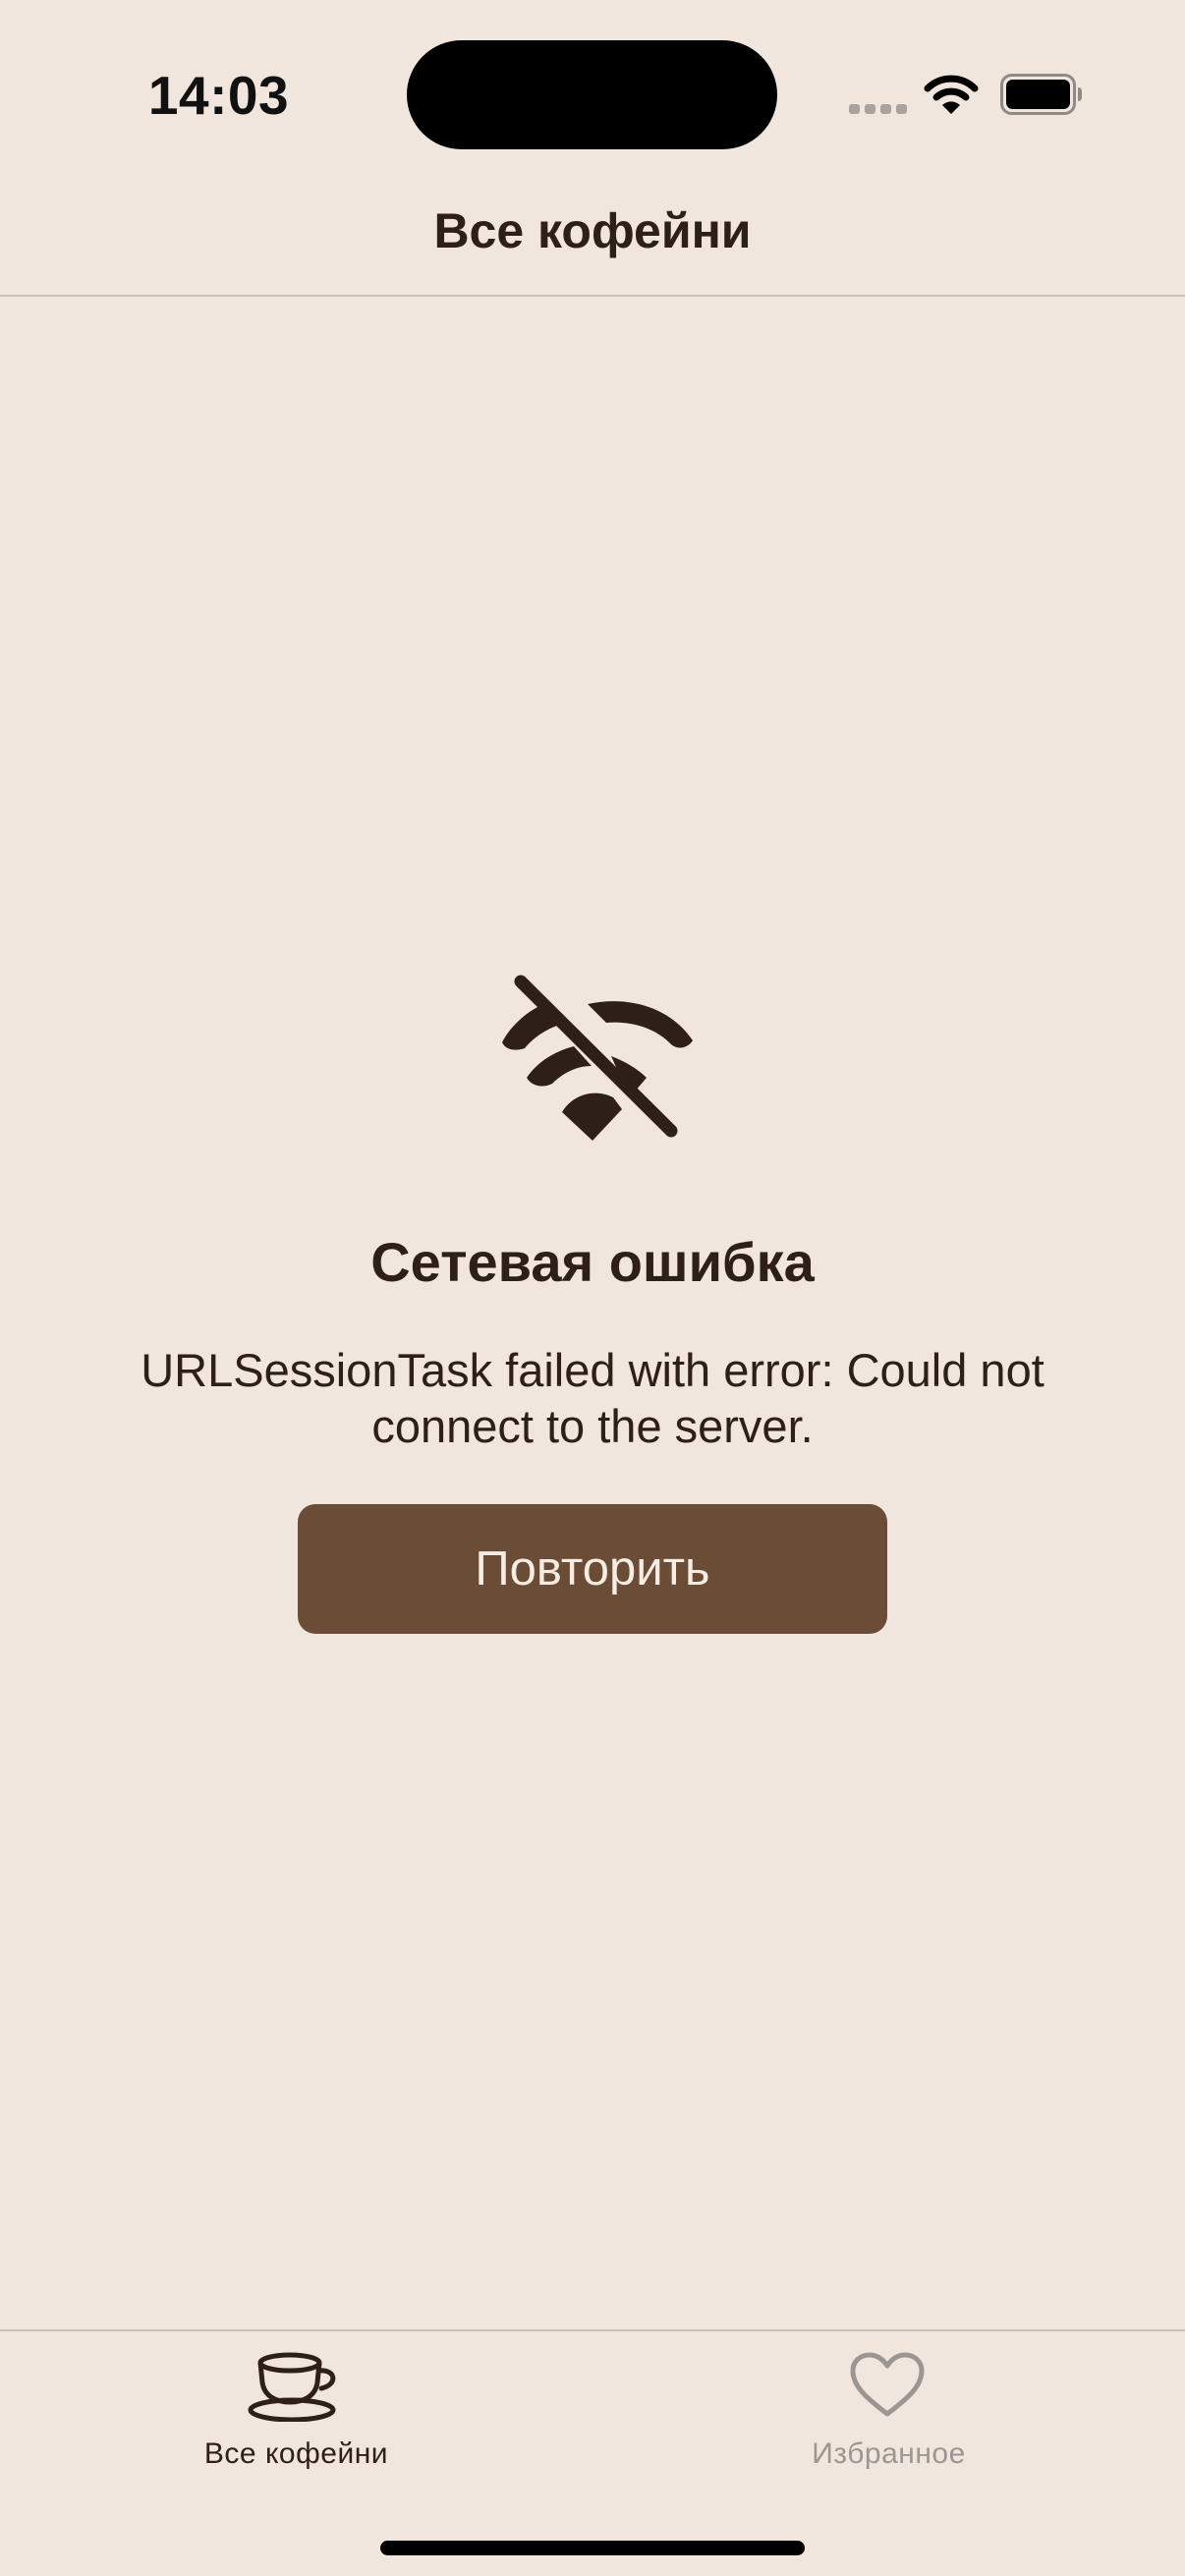  I want to click on wifi-slash-icon, so click(598, 1058).